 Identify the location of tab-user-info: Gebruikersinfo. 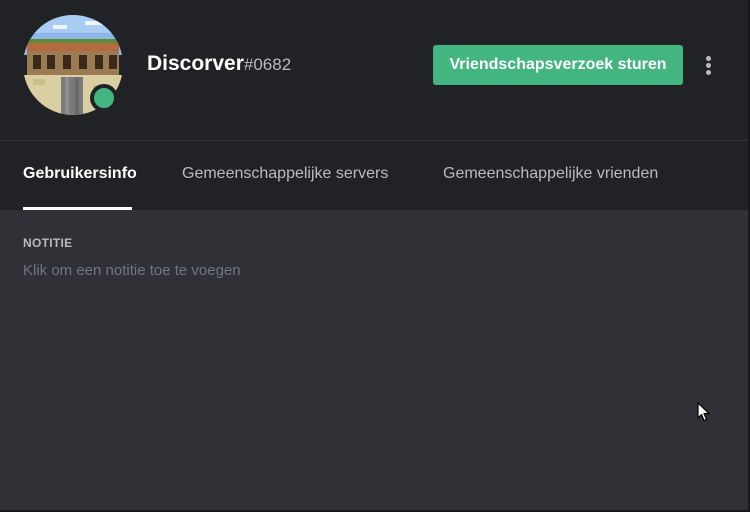
(80, 174).